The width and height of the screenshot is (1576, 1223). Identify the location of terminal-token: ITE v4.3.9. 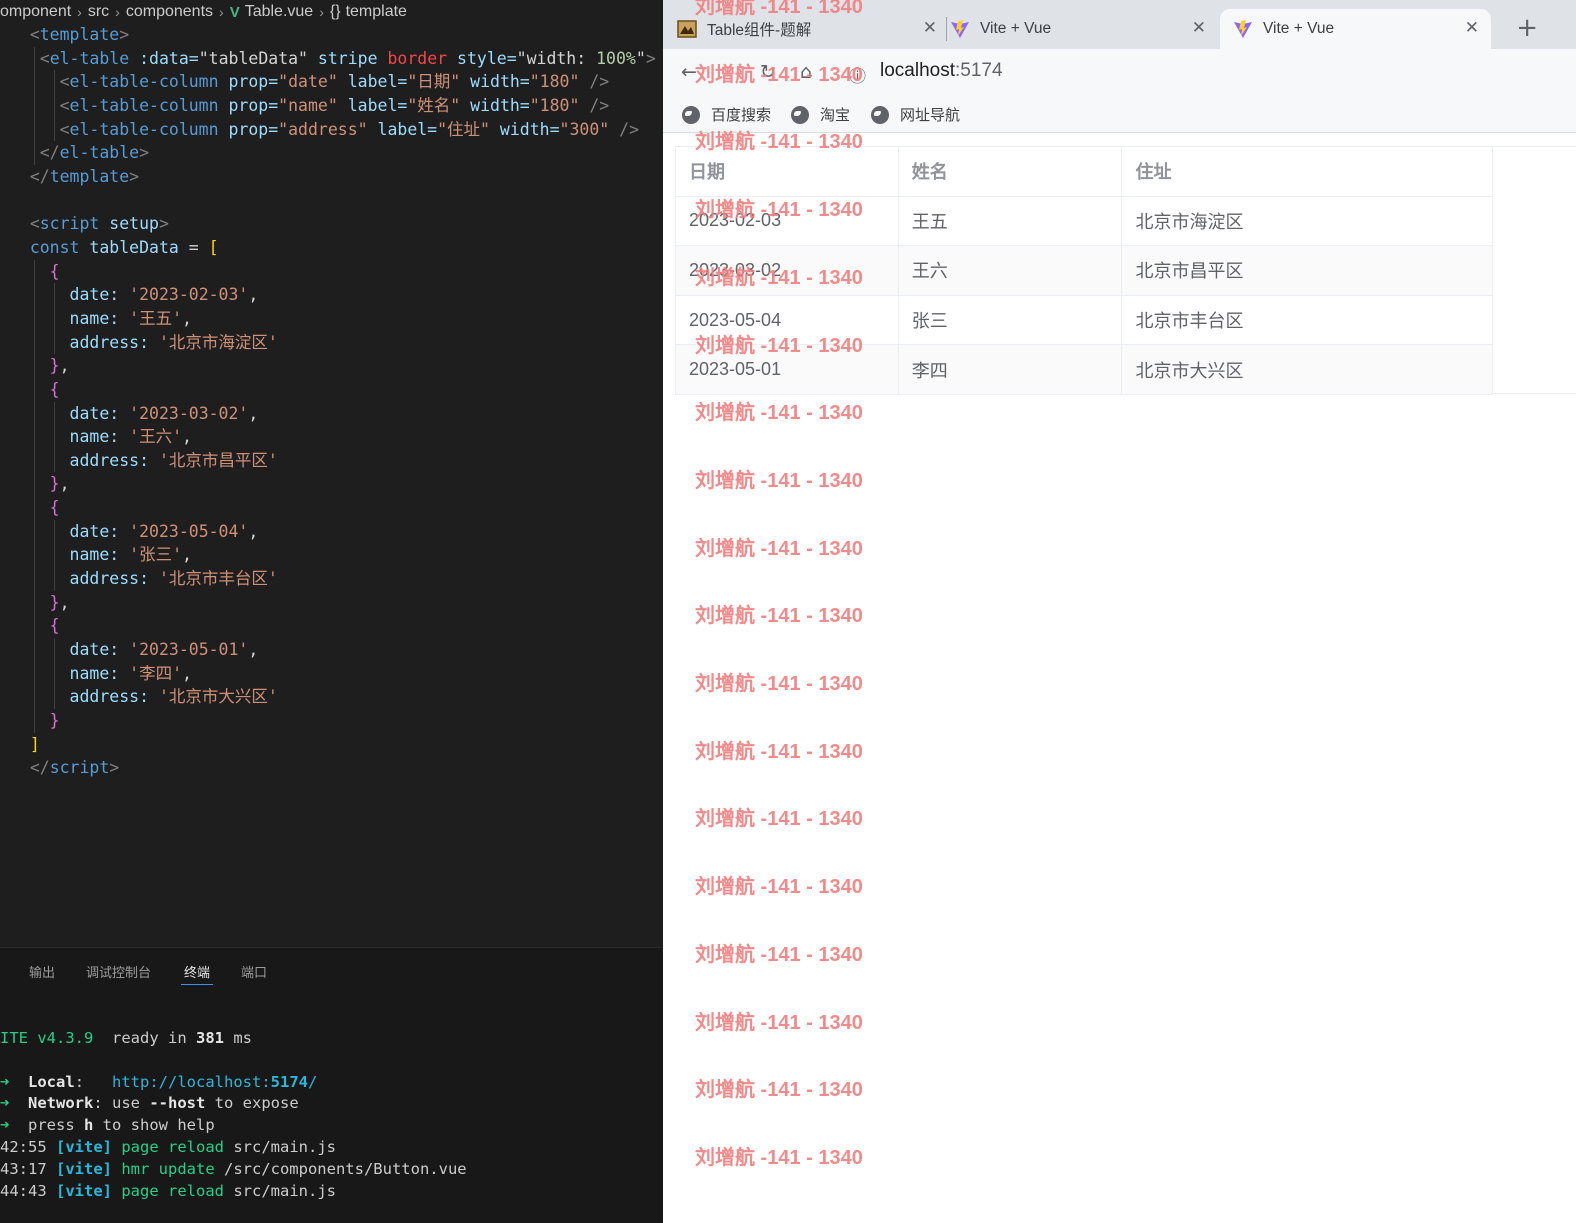
(47, 1038).